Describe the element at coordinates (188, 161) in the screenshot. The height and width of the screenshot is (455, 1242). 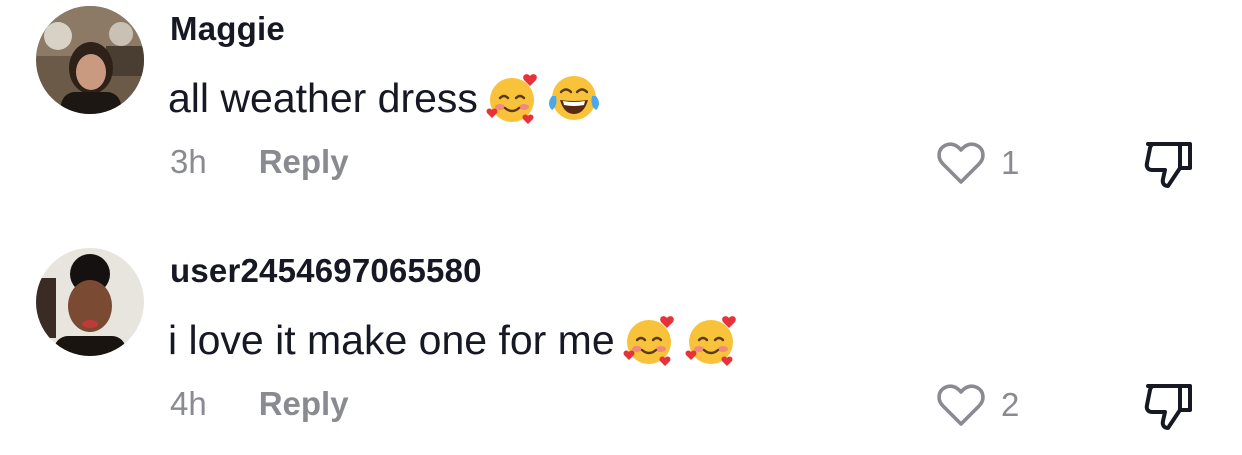
I see `comment-timestamp: 3h` at that location.